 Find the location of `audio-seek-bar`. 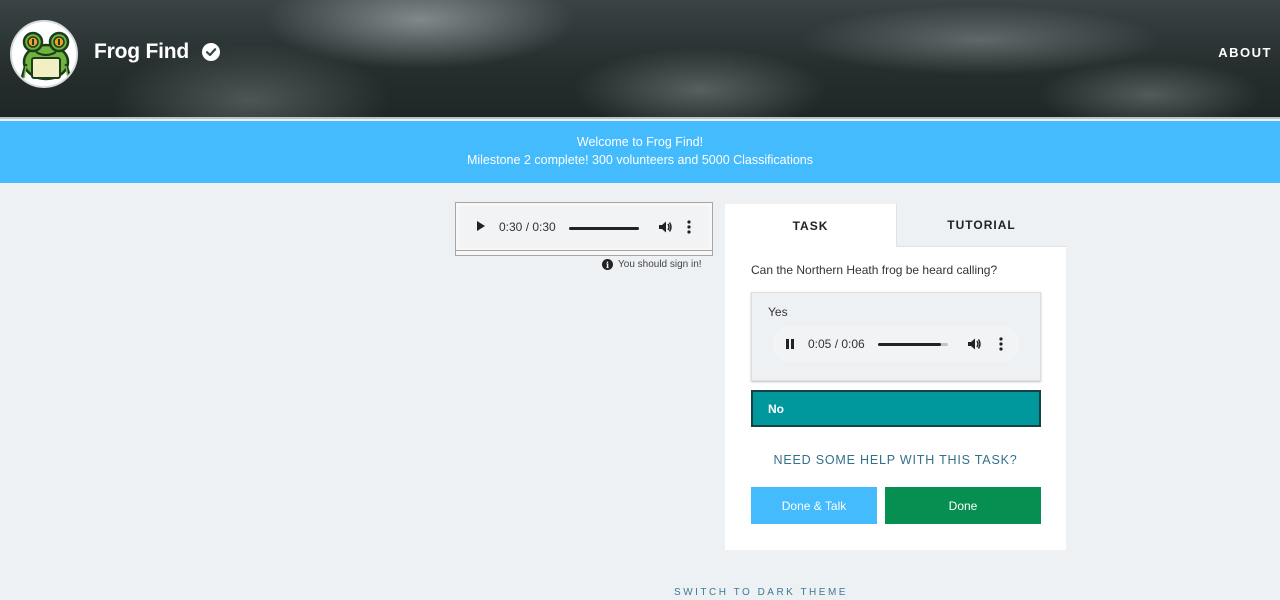

audio-seek-bar is located at coordinates (604, 228).